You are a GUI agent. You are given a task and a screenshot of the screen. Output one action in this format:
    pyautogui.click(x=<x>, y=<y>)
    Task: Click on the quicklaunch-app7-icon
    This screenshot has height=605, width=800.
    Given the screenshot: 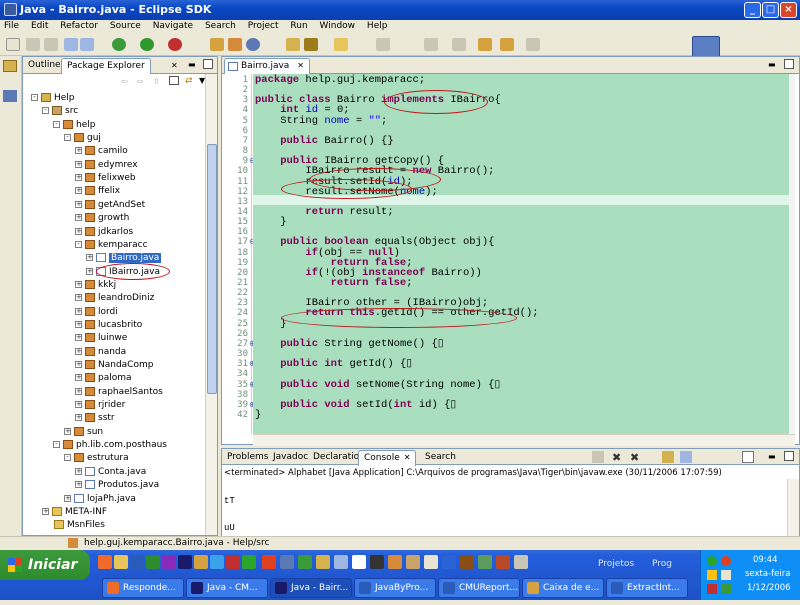 What is the action you would take?
    pyautogui.click(x=377, y=562)
    